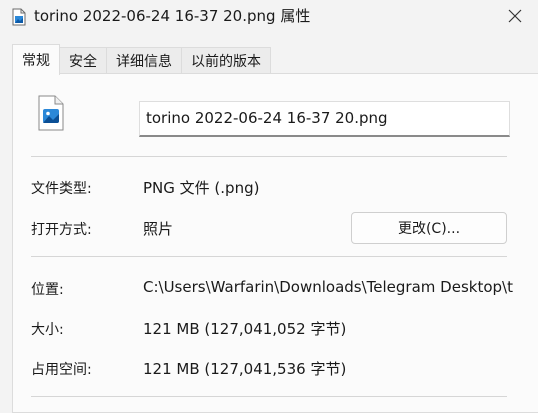 The width and height of the screenshot is (538, 413). Describe the element at coordinates (245, 369) in the screenshot. I see `size-on-disk-value: 121 MB (127,041,536 字节)` at that location.